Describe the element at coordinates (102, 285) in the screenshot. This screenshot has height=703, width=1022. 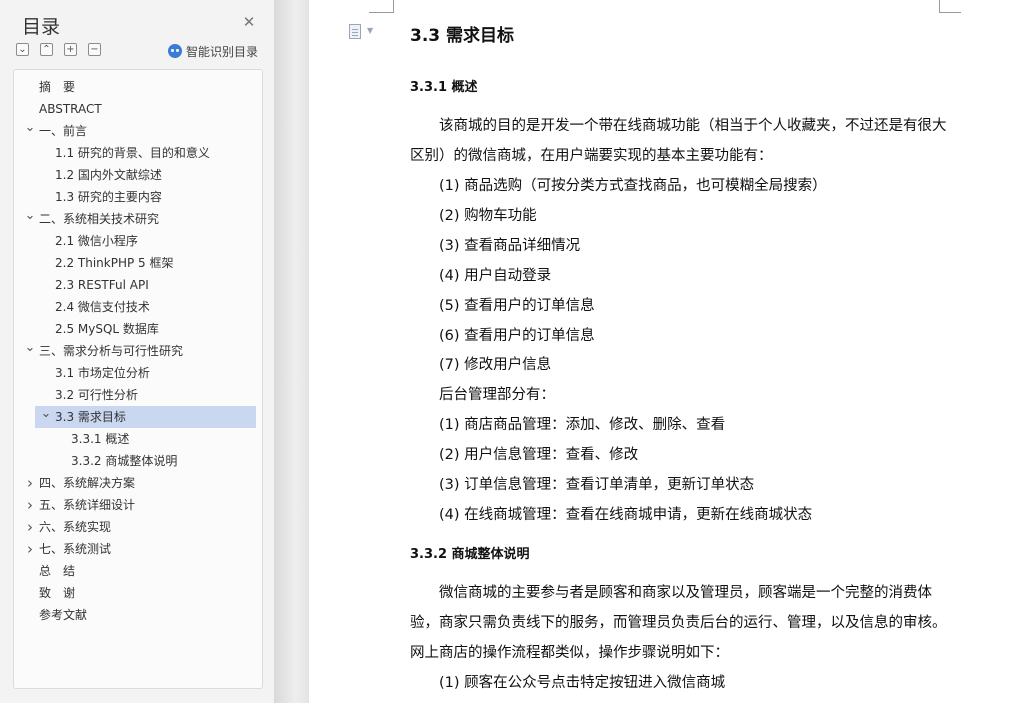
I see `toc-item-label: 2.3 RESTFul API` at that location.